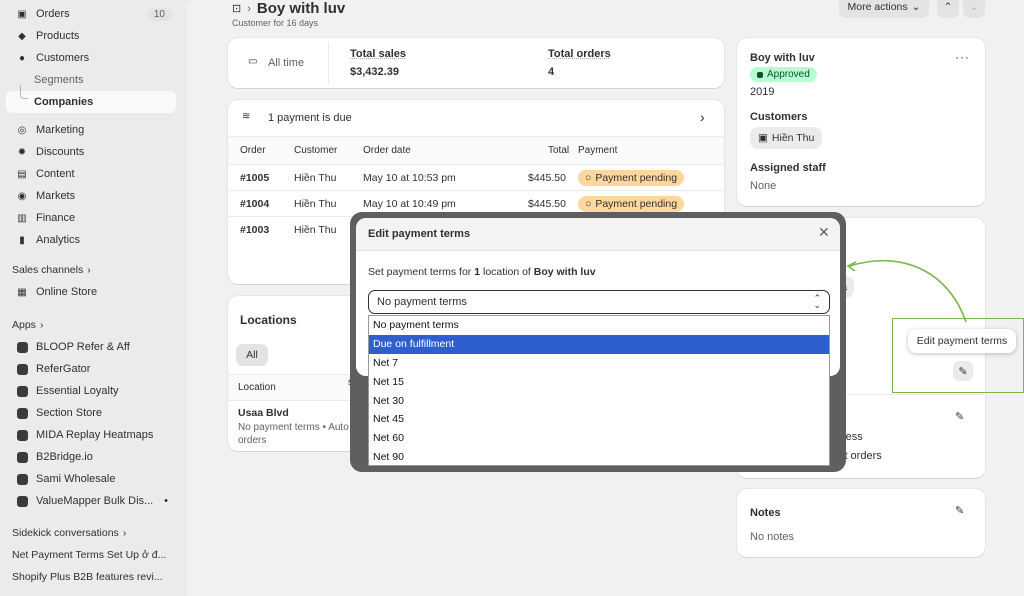 Image resolution: width=1024 pixels, height=596 pixels. Describe the element at coordinates (316, 150) in the screenshot. I see `column-header: Customer` at that location.